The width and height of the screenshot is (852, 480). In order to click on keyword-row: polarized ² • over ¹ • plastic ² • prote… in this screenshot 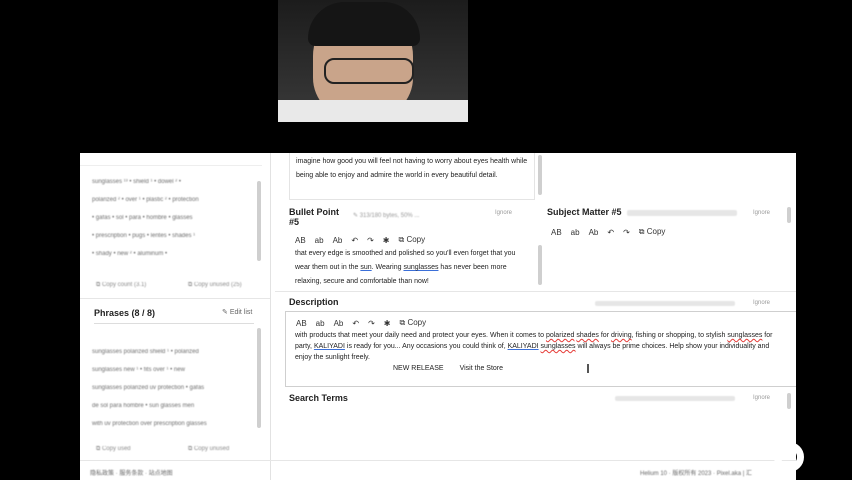, I will do `click(172, 200)`.